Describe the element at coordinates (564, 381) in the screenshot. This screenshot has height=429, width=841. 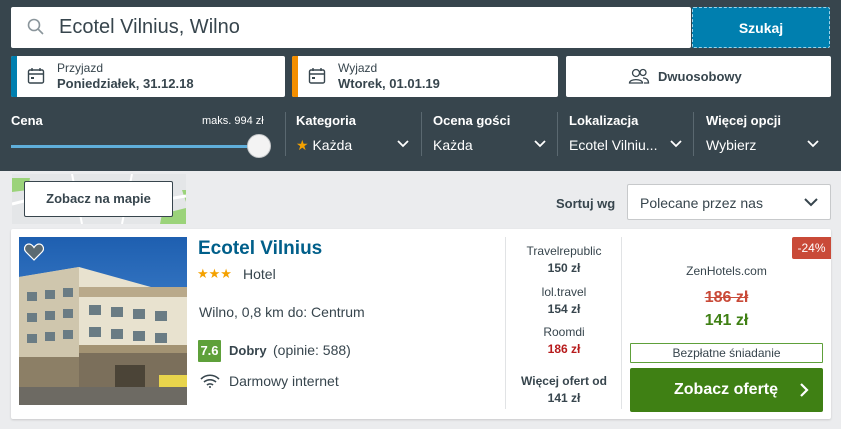
I see `more-offers-label: Więcej ofert od` at that location.